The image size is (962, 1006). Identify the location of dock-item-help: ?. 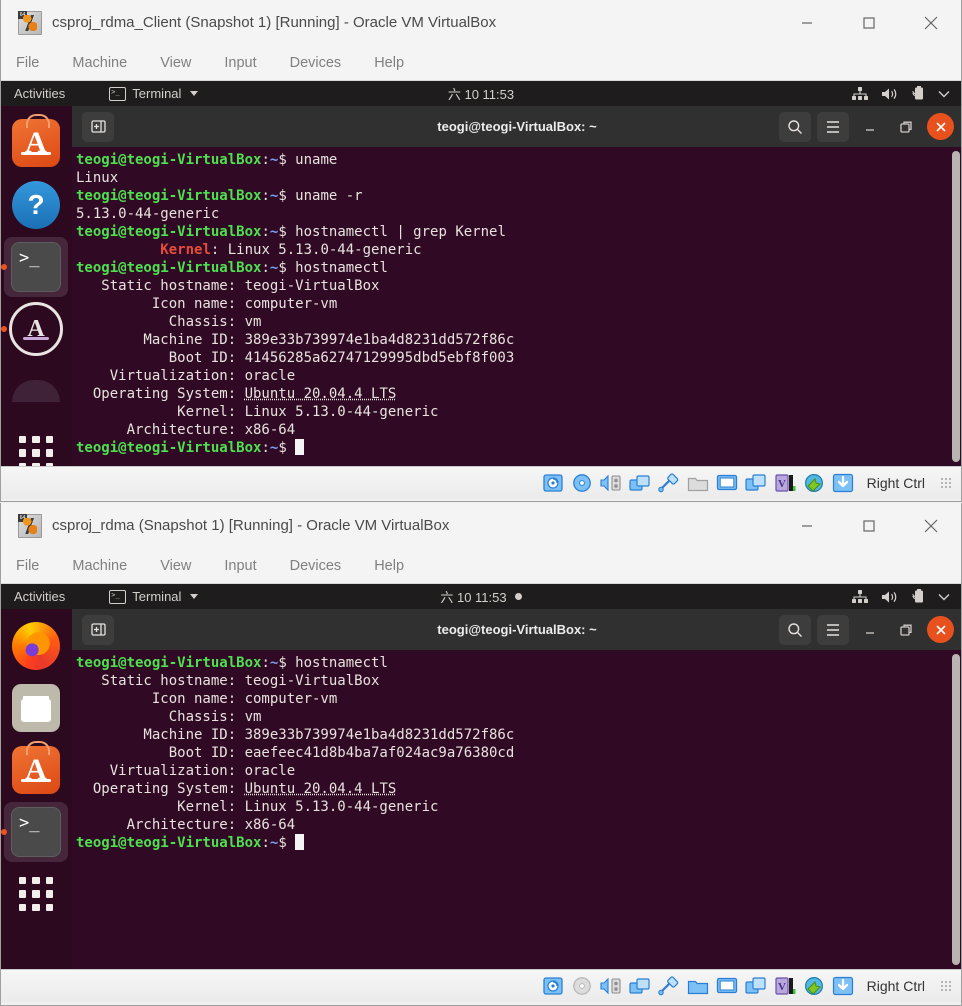
(36, 205).